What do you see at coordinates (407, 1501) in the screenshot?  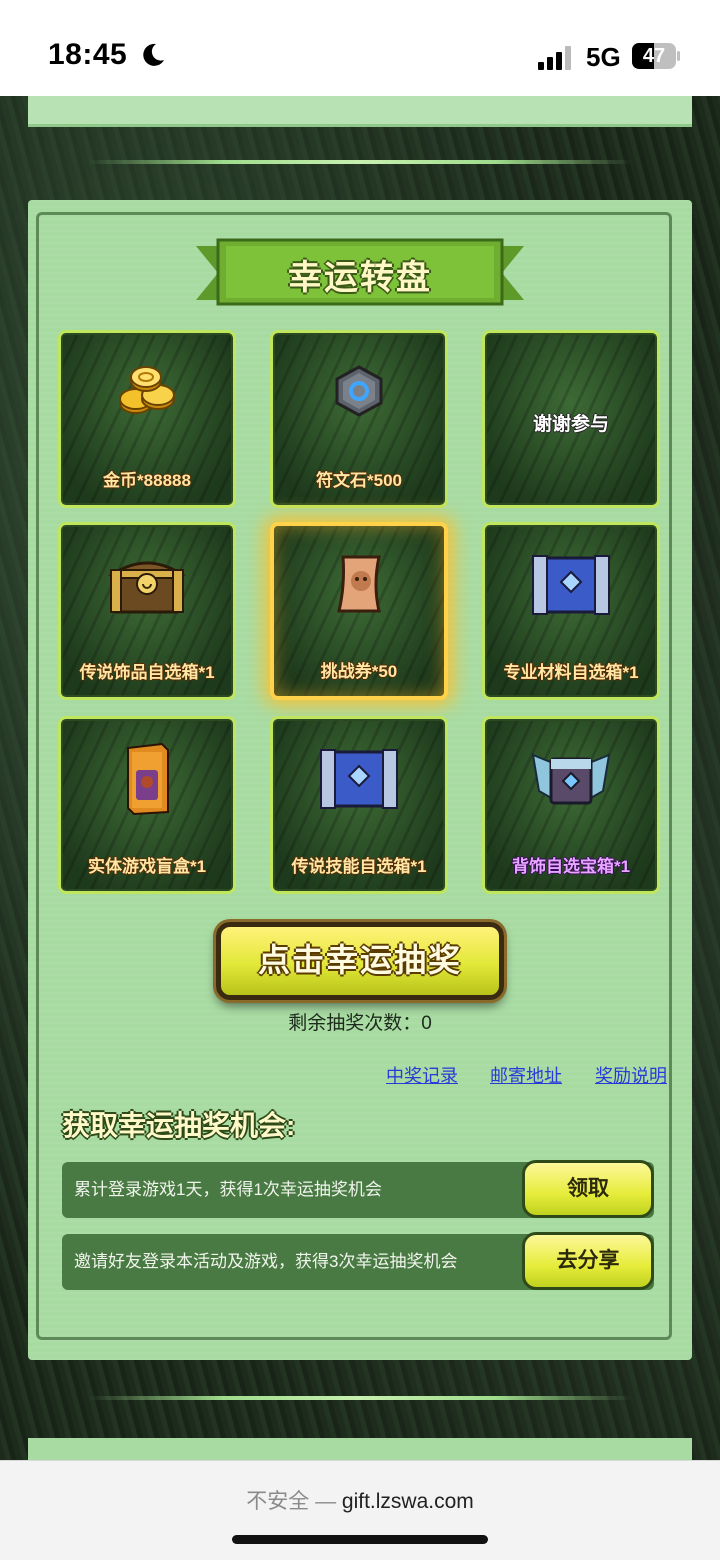 I see `domain-text: gift.lzswa.com` at bounding box center [407, 1501].